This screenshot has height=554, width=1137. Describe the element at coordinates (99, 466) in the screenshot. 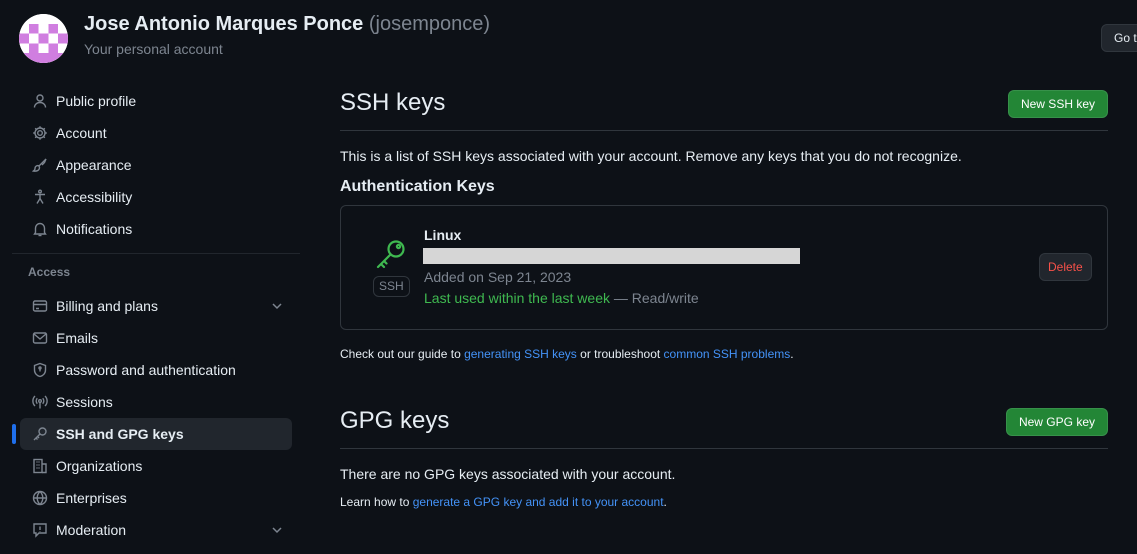

I see `sidebar-item-label: Organizations` at that location.